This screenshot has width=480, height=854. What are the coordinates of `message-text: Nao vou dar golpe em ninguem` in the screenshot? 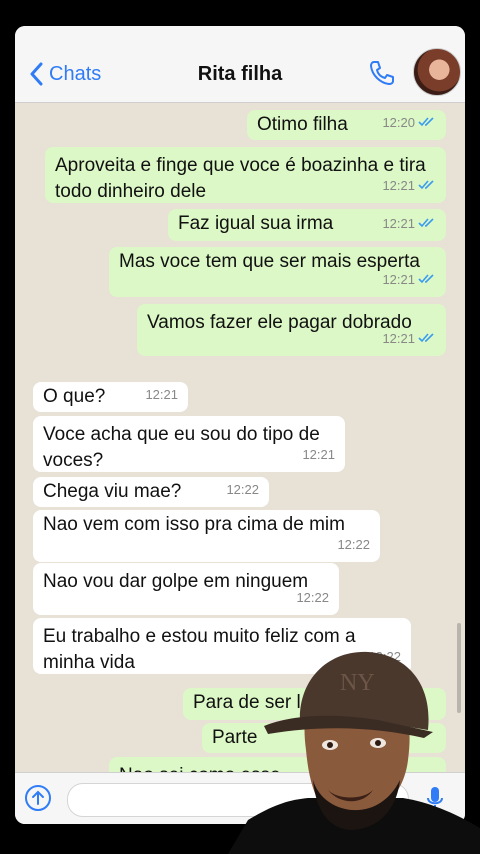 It's located at (176, 581).